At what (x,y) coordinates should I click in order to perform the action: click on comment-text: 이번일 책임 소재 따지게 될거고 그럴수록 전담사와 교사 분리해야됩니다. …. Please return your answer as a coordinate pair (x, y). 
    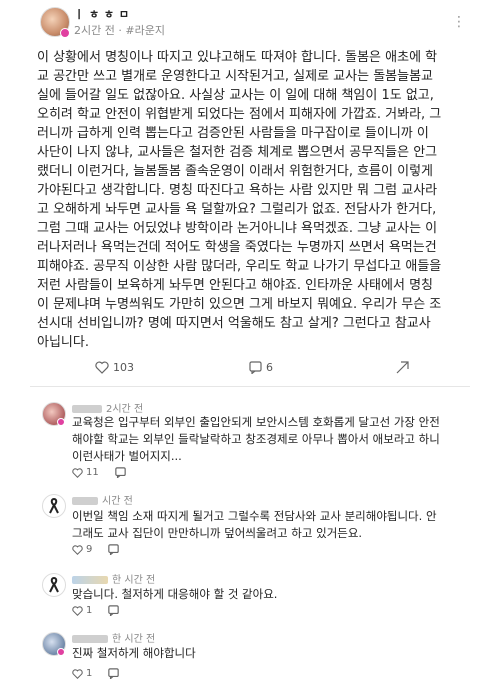
    Looking at the image, I should click on (254, 524).